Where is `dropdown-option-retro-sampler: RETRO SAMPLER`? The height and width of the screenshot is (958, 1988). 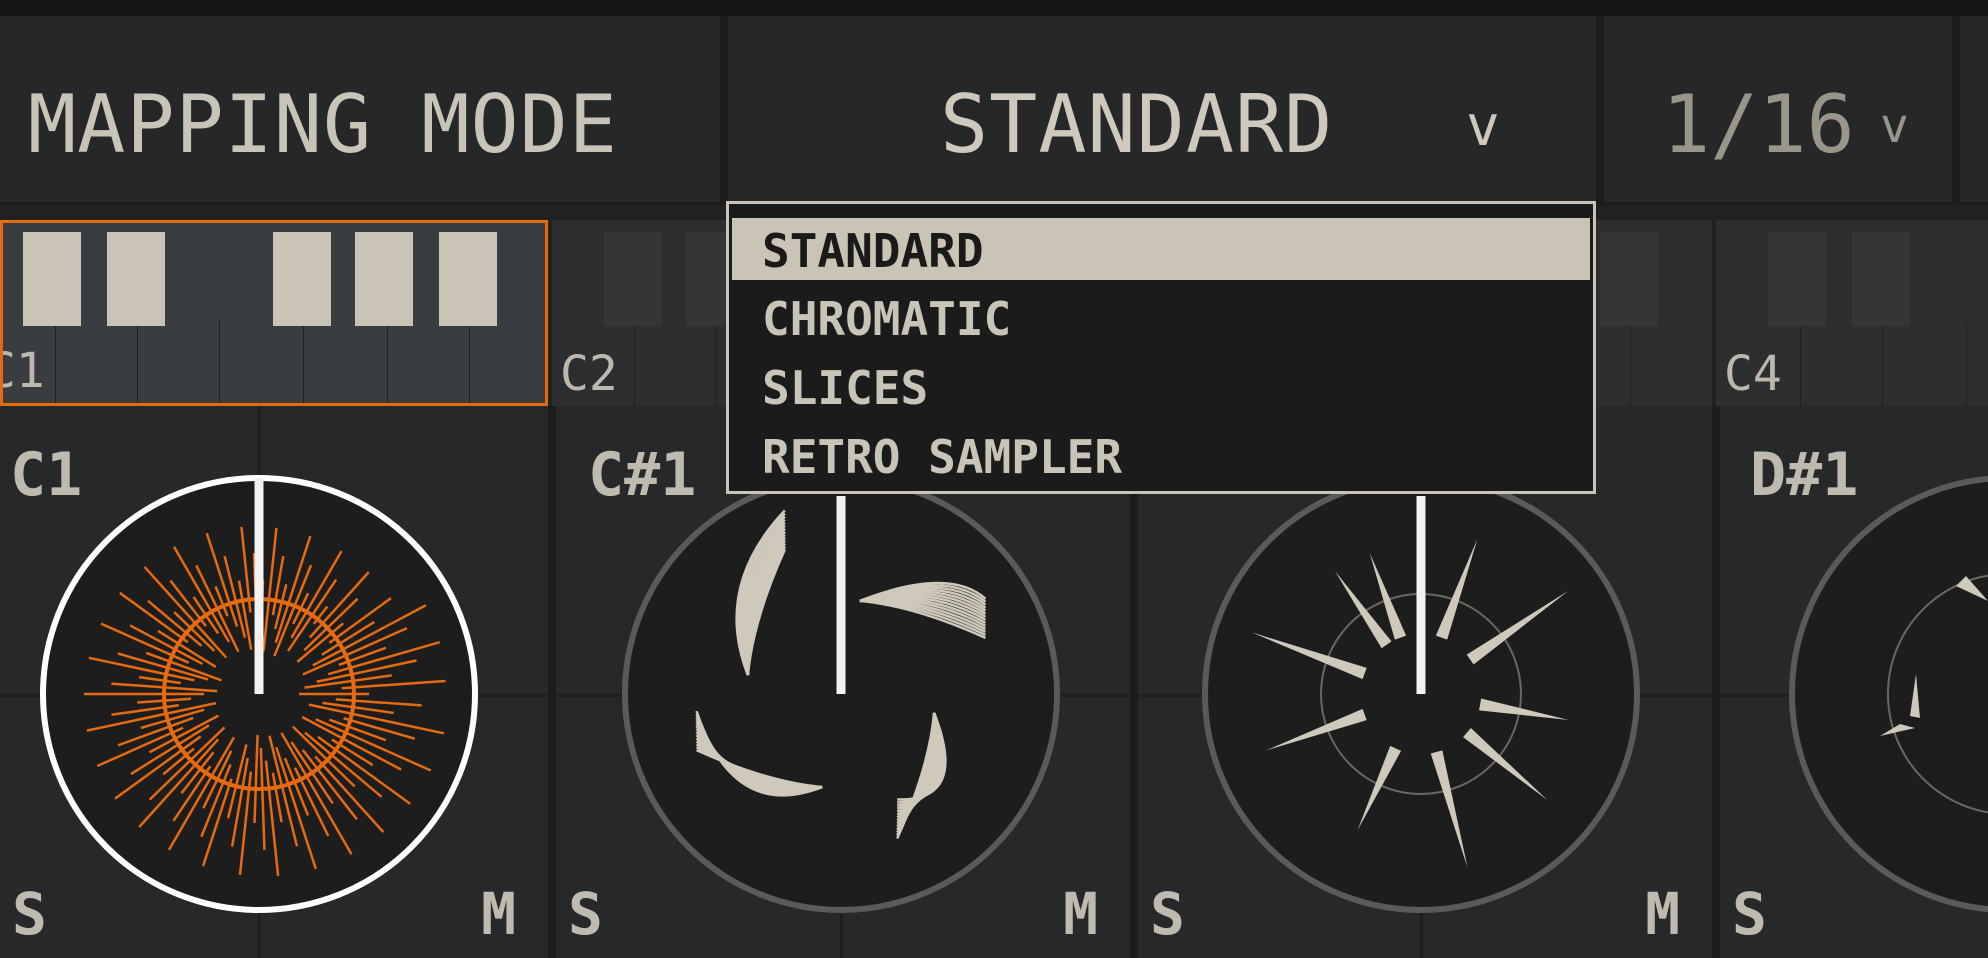 dropdown-option-retro-sampler: RETRO SAMPLER is located at coordinates (1161, 455).